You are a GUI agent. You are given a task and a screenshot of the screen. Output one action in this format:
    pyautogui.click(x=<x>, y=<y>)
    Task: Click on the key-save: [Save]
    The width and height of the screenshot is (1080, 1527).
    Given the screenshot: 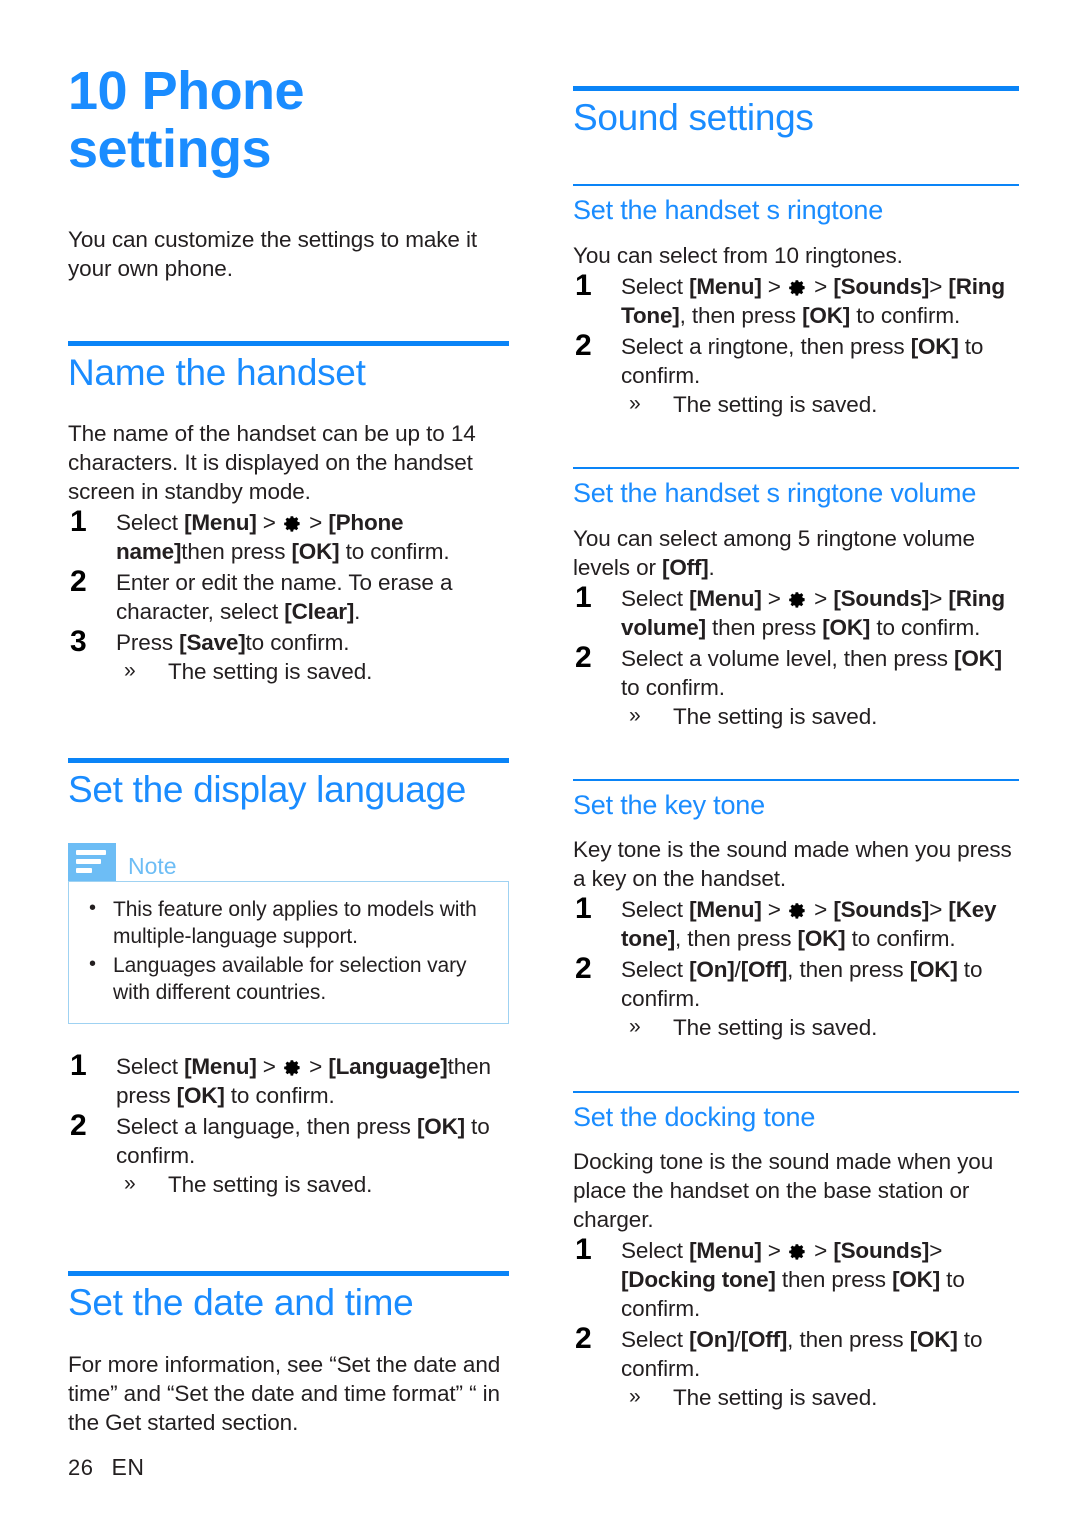 What is the action you would take?
    pyautogui.click(x=212, y=643)
    